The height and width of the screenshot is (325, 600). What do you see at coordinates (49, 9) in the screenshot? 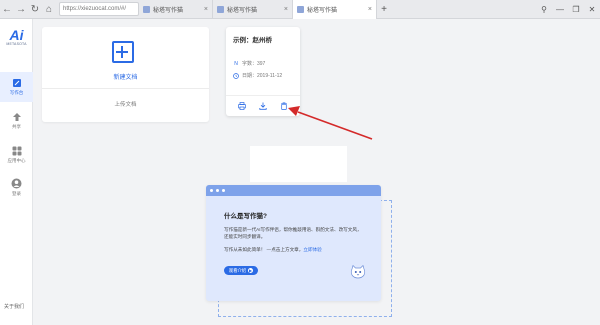
I see `home-icon: ⌂` at bounding box center [49, 9].